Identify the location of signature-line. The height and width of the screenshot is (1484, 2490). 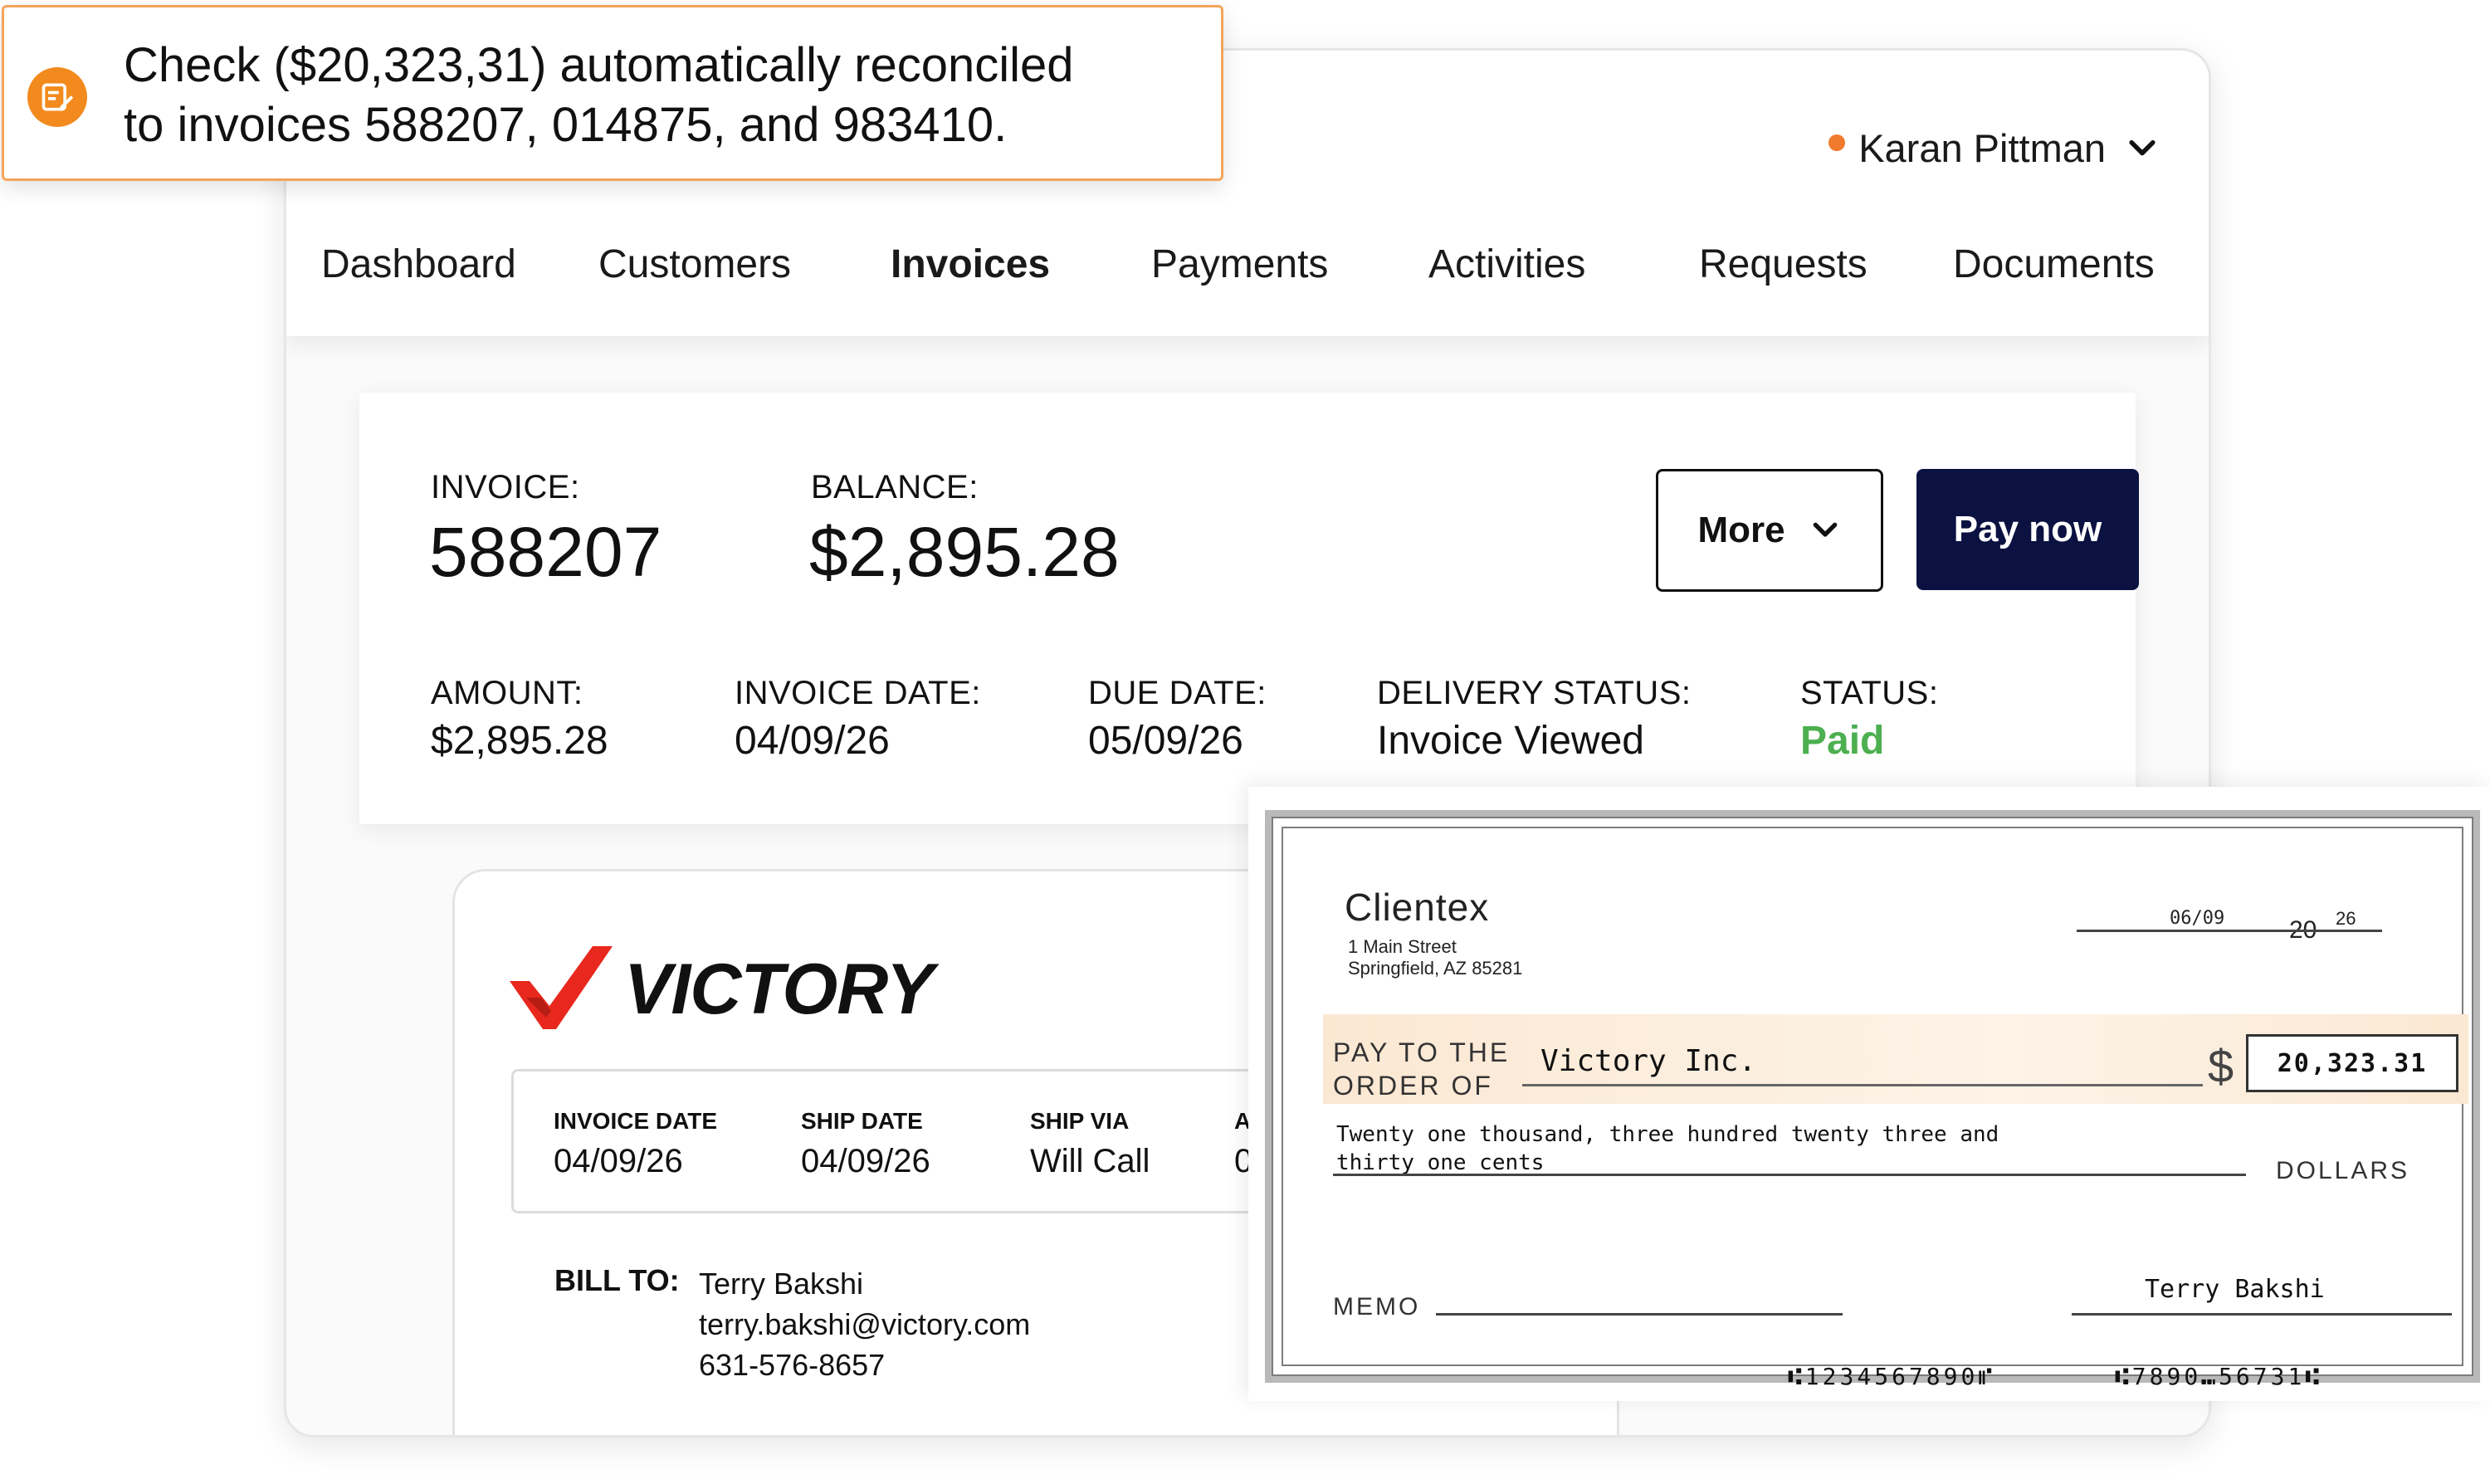
(2262, 1314).